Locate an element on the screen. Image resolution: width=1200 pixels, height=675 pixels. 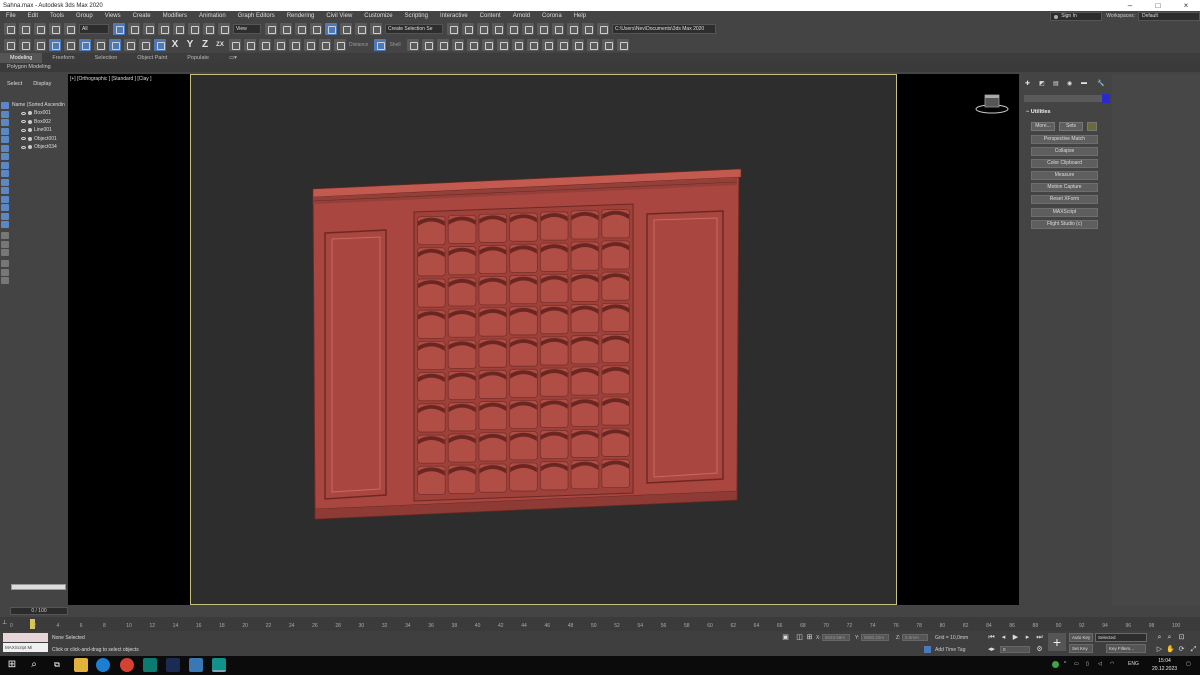
ribbon-tab-populate: Populate is located at coordinates (198, 58).